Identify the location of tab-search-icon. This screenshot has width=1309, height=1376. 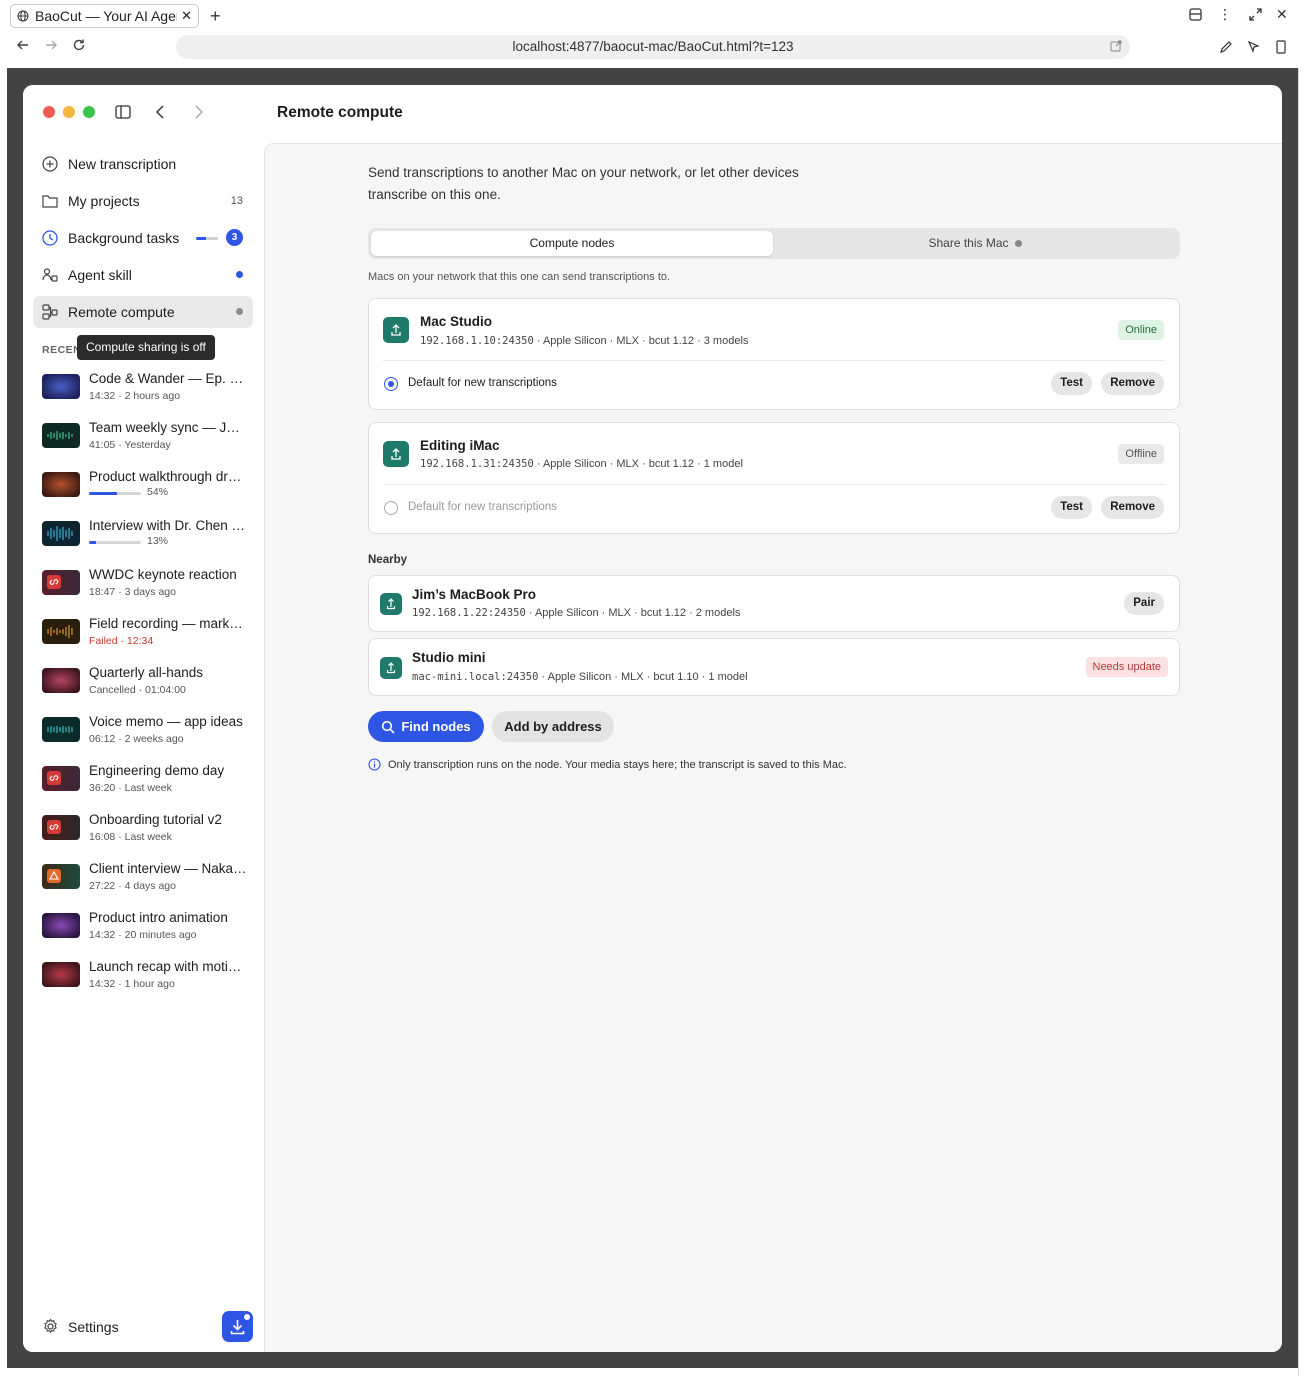
(1195, 14).